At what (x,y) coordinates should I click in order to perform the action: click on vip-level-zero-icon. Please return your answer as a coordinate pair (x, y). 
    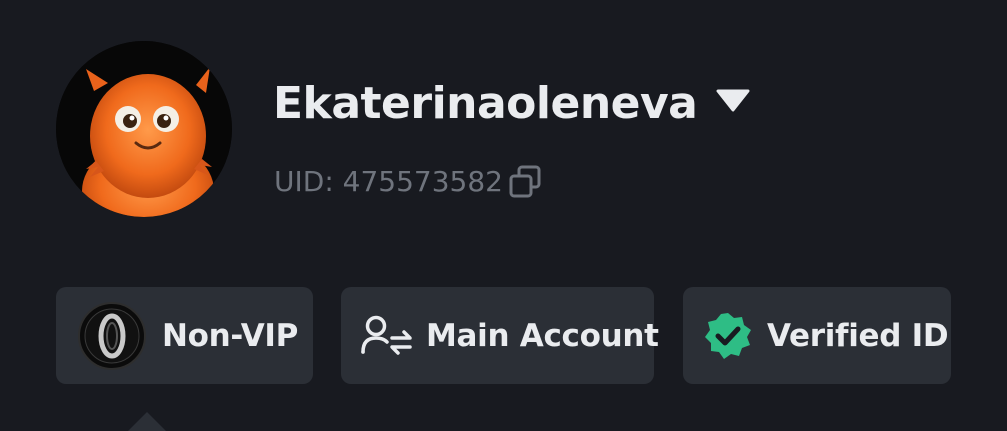
    Looking at the image, I should click on (112, 336).